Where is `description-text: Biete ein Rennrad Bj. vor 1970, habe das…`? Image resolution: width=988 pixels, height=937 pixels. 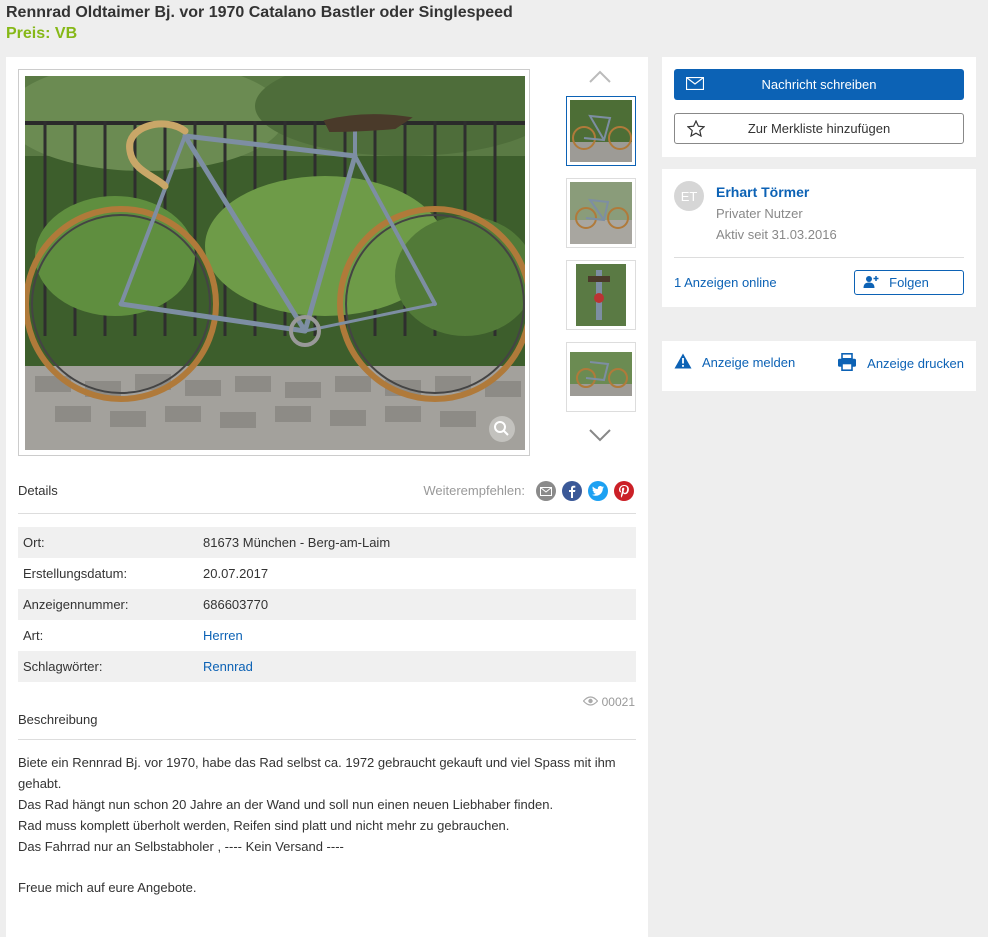 description-text: Biete ein Rennrad Bj. vor 1970, habe das… is located at coordinates (317, 825).